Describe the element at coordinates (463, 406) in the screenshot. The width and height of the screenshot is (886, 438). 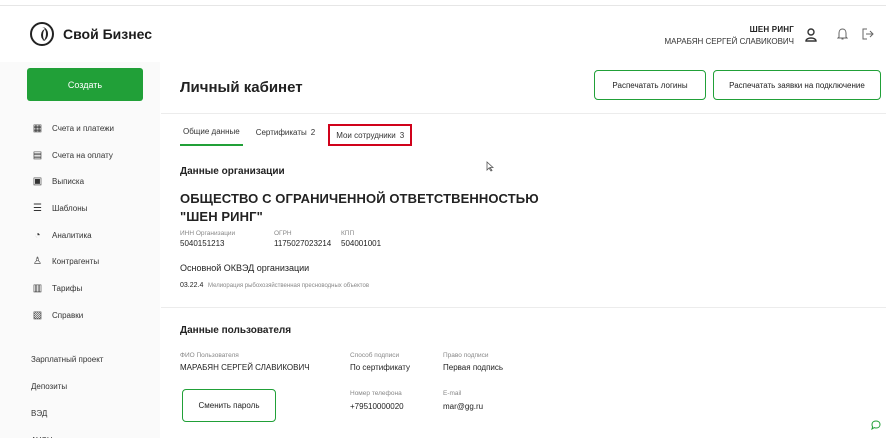
I see `email-value: mar@gg.ru` at that location.